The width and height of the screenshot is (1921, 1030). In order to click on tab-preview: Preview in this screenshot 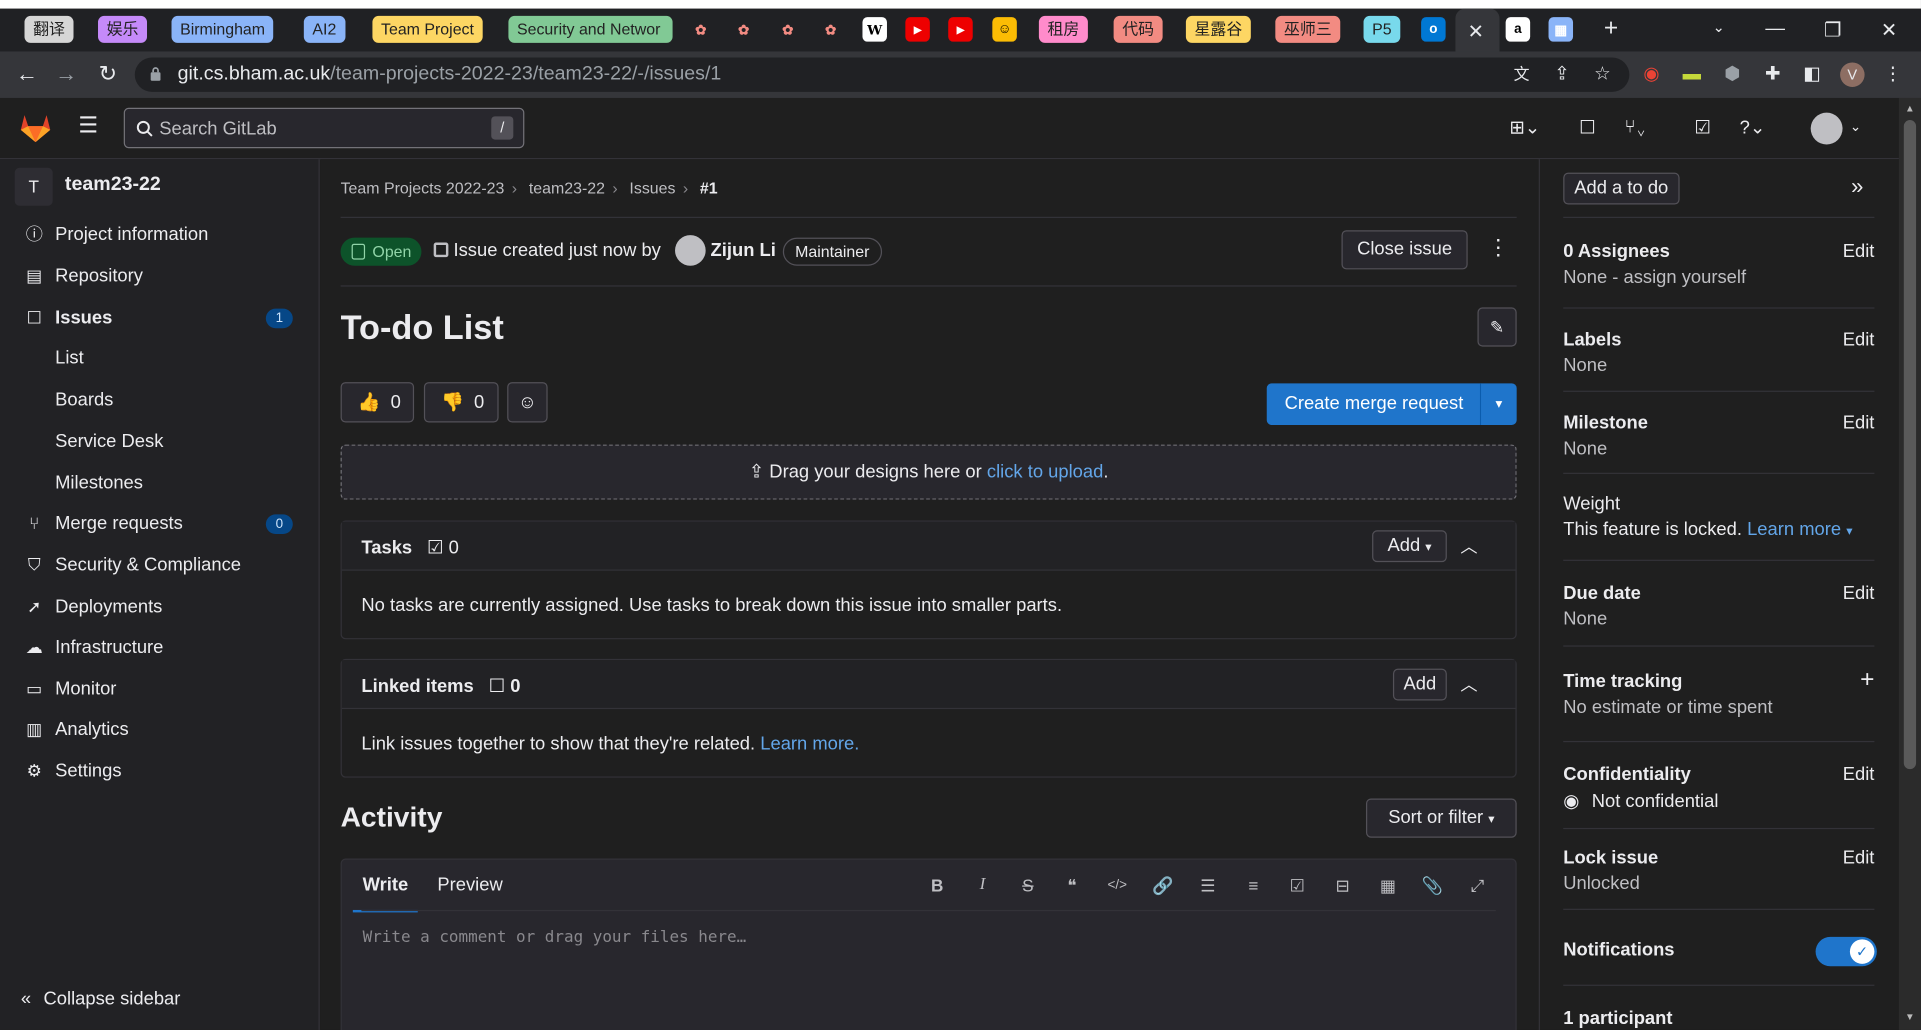, I will do `click(469, 884)`.